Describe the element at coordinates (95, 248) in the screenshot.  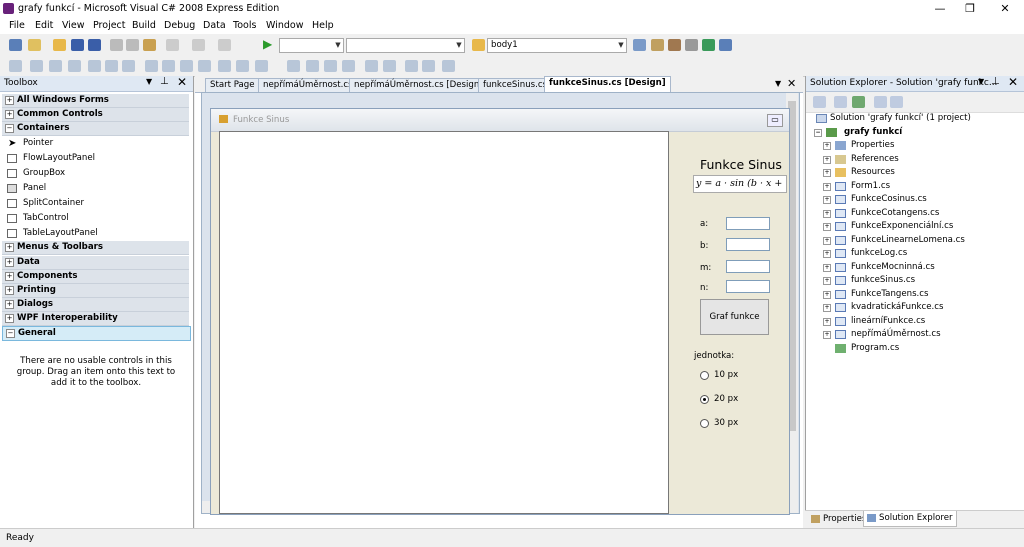
I see `toolbox-category-menus-toolbars: + Menus & Toolbars` at that location.